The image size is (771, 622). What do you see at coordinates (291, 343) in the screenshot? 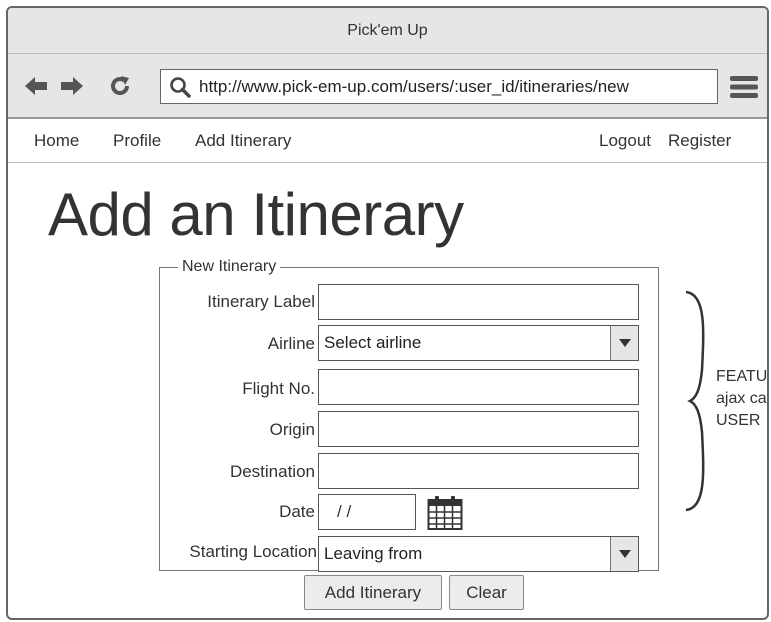
I see `airline-label: Airline` at bounding box center [291, 343].